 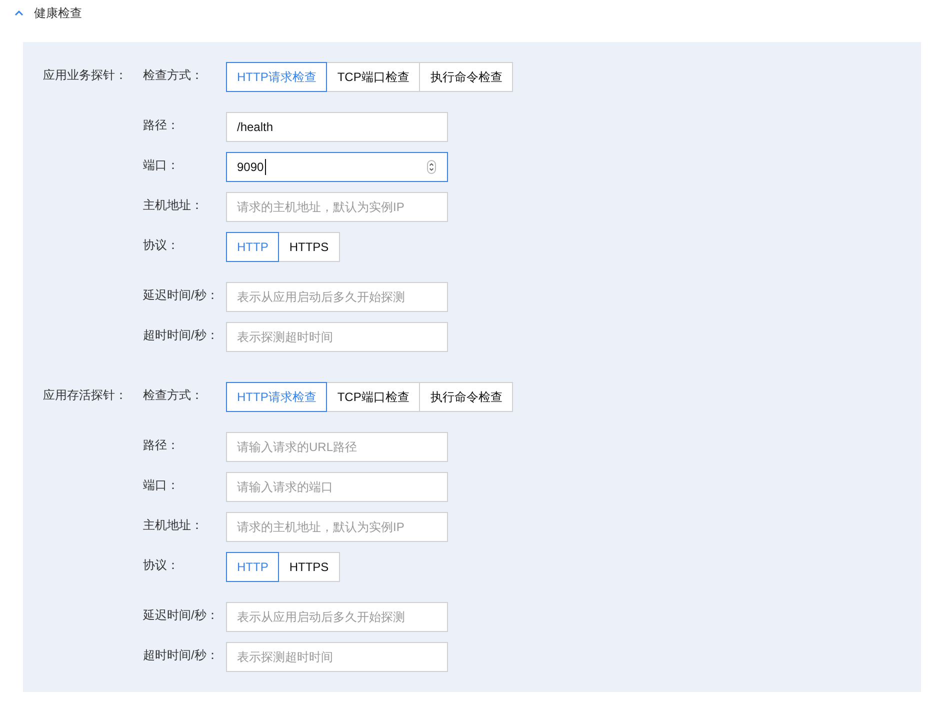 What do you see at coordinates (431, 167) in the screenshot?
I see `spinner-icon` at bounding box center [431, 167].